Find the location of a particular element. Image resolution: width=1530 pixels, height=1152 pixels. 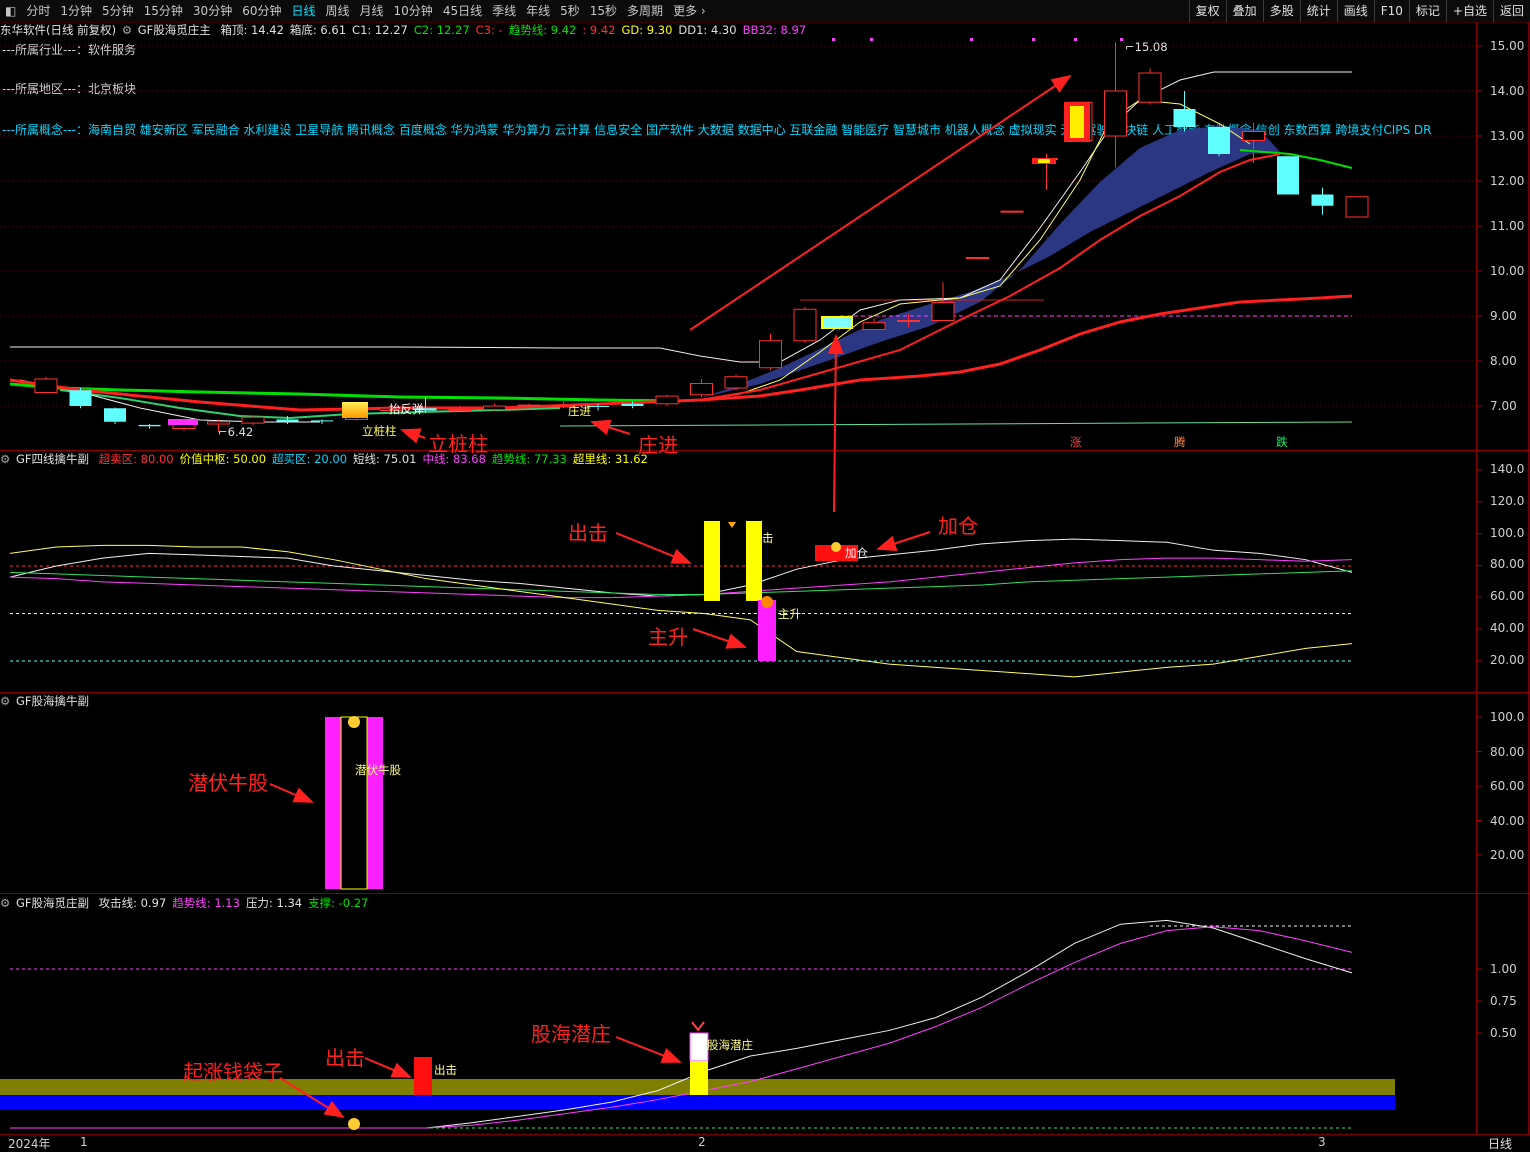

y-tick-label: 10.00 is located at coordinates (1507, 271).